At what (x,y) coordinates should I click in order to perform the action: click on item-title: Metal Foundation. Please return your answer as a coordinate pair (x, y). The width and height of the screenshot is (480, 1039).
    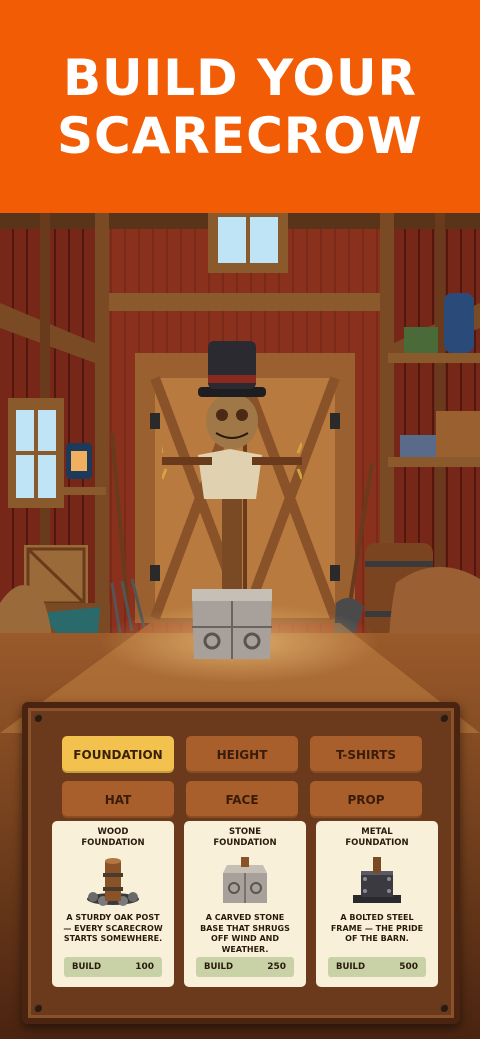
    Looking at the image, I should click on (377, 837).